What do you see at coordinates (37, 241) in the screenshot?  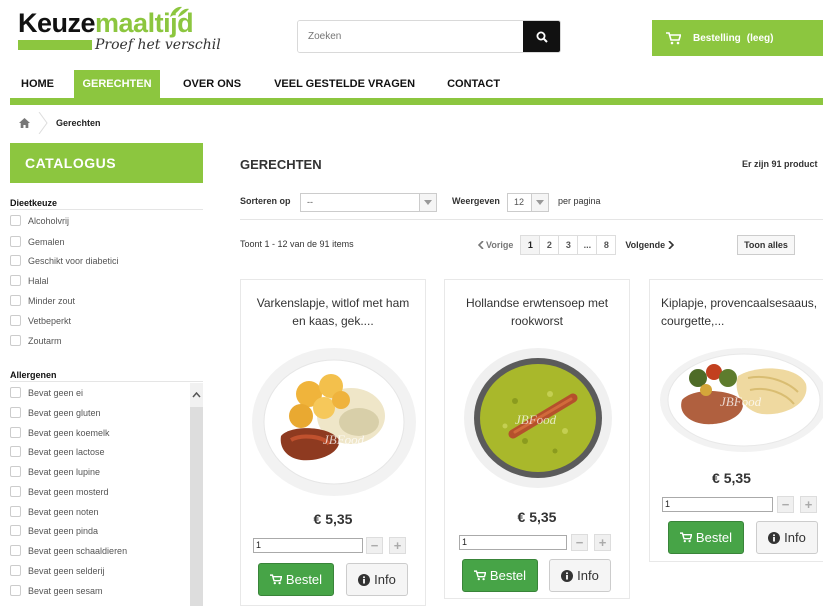 I see `filter-gemalen: Gemalen` at bounding box center [37, 241].